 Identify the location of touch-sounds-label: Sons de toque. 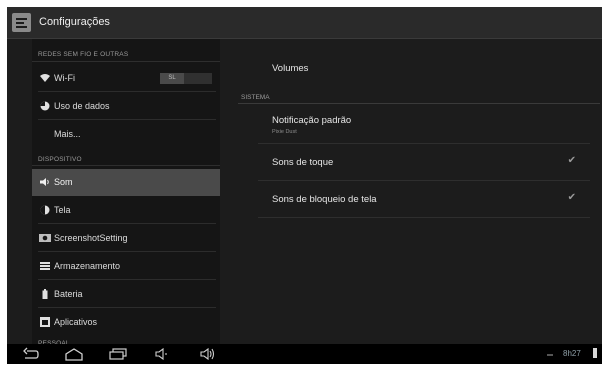
(303, 162).